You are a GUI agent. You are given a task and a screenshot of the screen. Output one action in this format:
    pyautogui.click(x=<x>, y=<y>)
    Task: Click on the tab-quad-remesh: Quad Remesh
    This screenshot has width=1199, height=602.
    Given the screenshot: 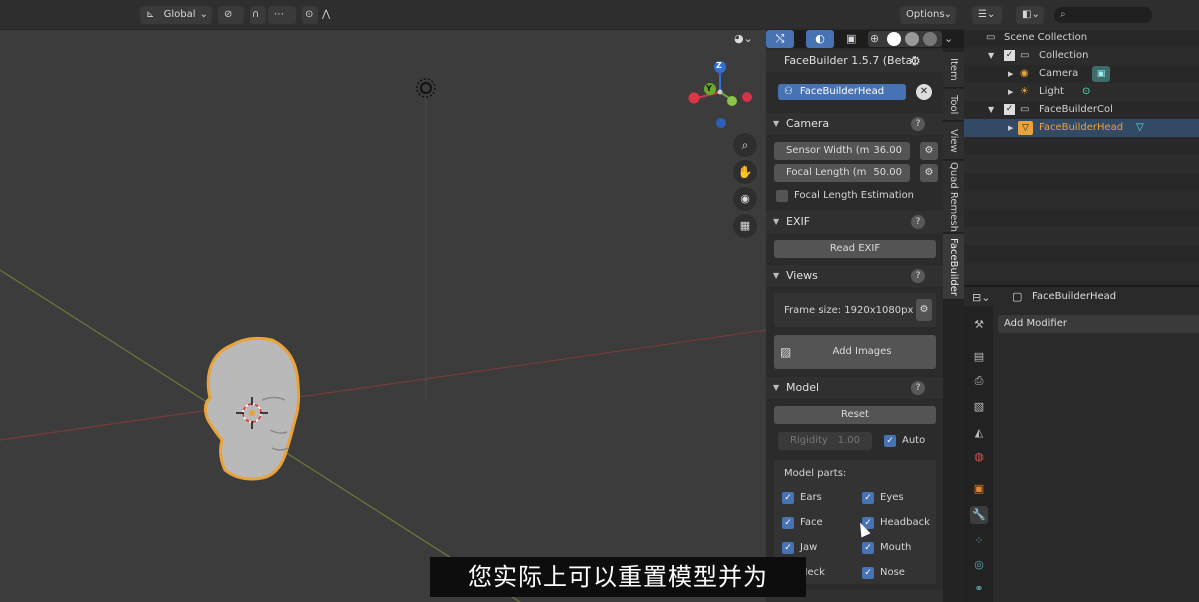 What is the action you would take?
    pyautogui.click(x=953, y=197)
    